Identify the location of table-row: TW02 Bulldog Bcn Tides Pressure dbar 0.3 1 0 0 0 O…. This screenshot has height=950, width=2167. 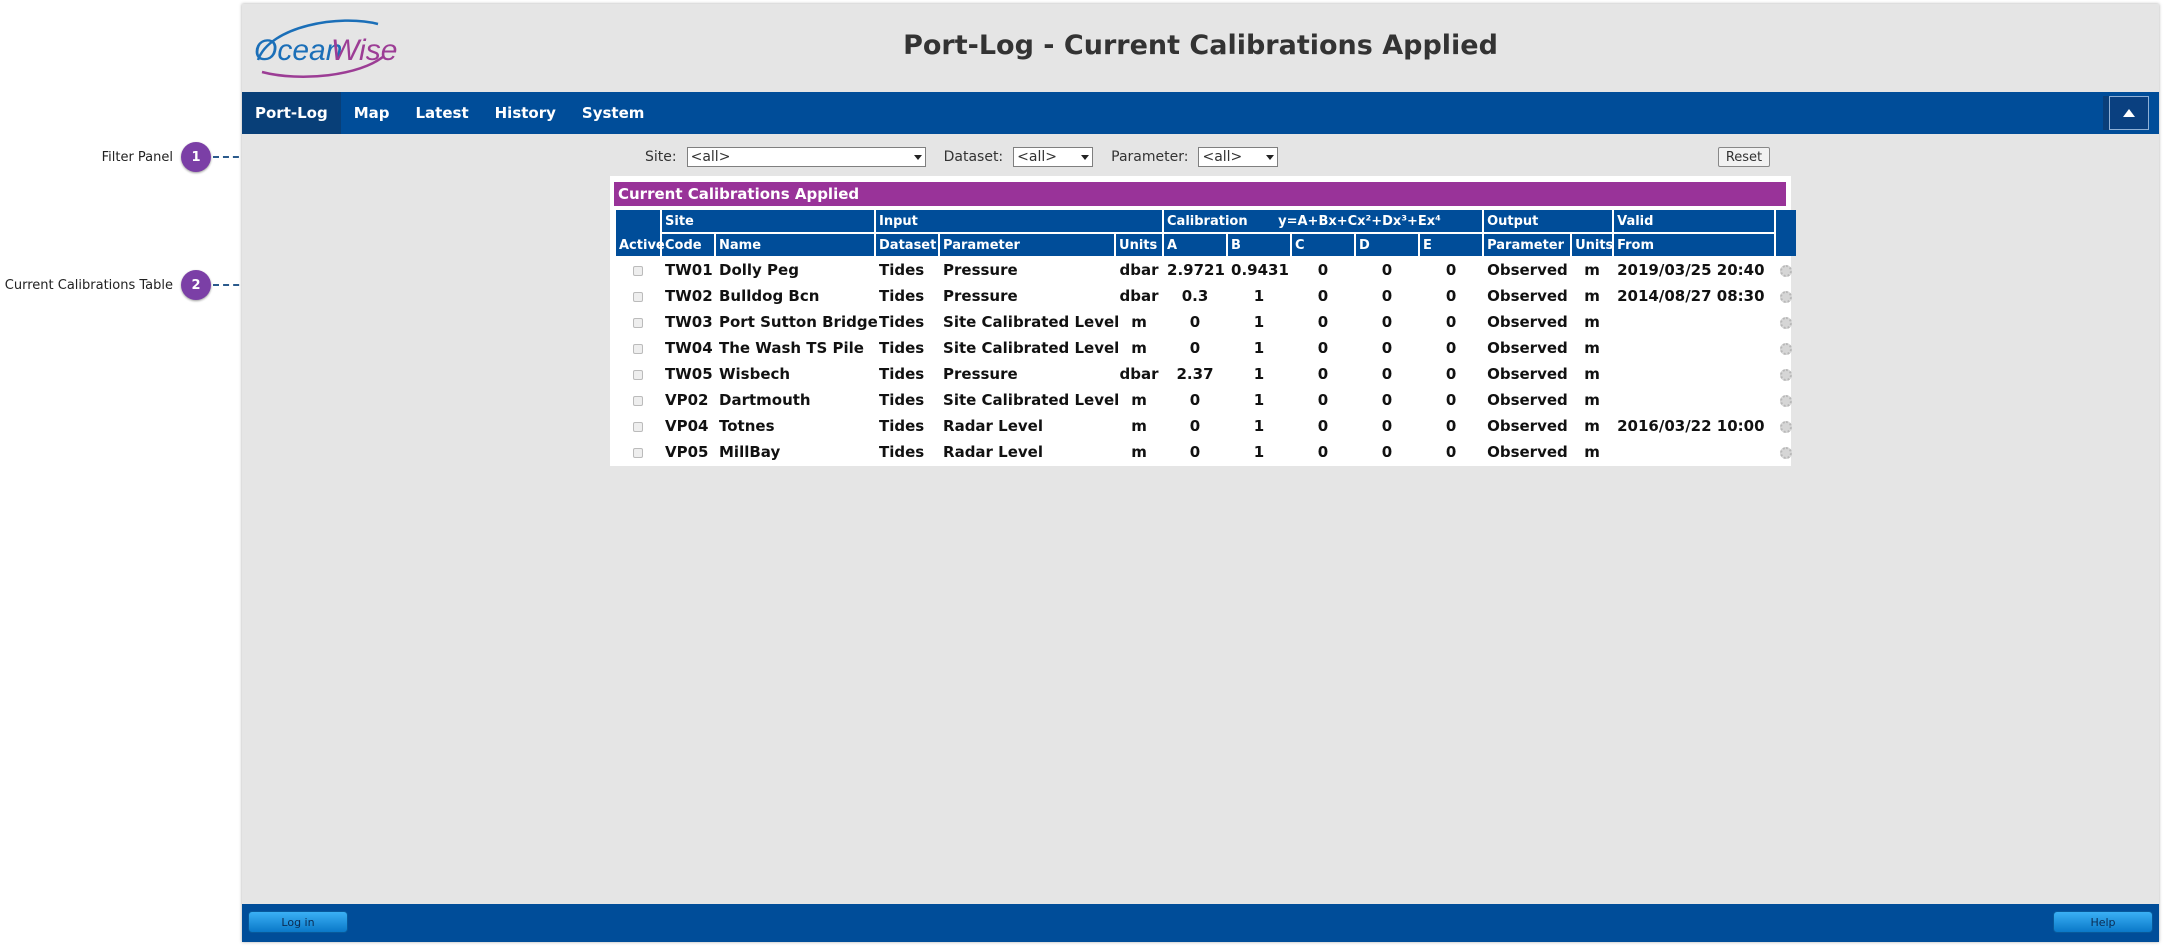
(1206, 296).